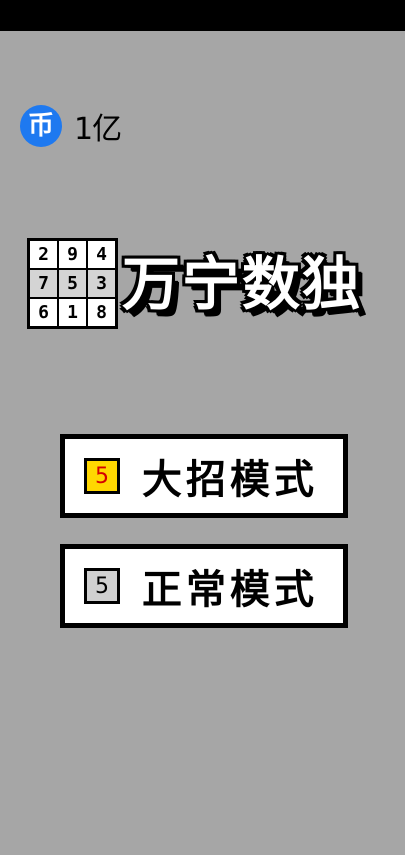 The image size is (405, 855). I want to click on logo-cell: 7, so click(43, 283).